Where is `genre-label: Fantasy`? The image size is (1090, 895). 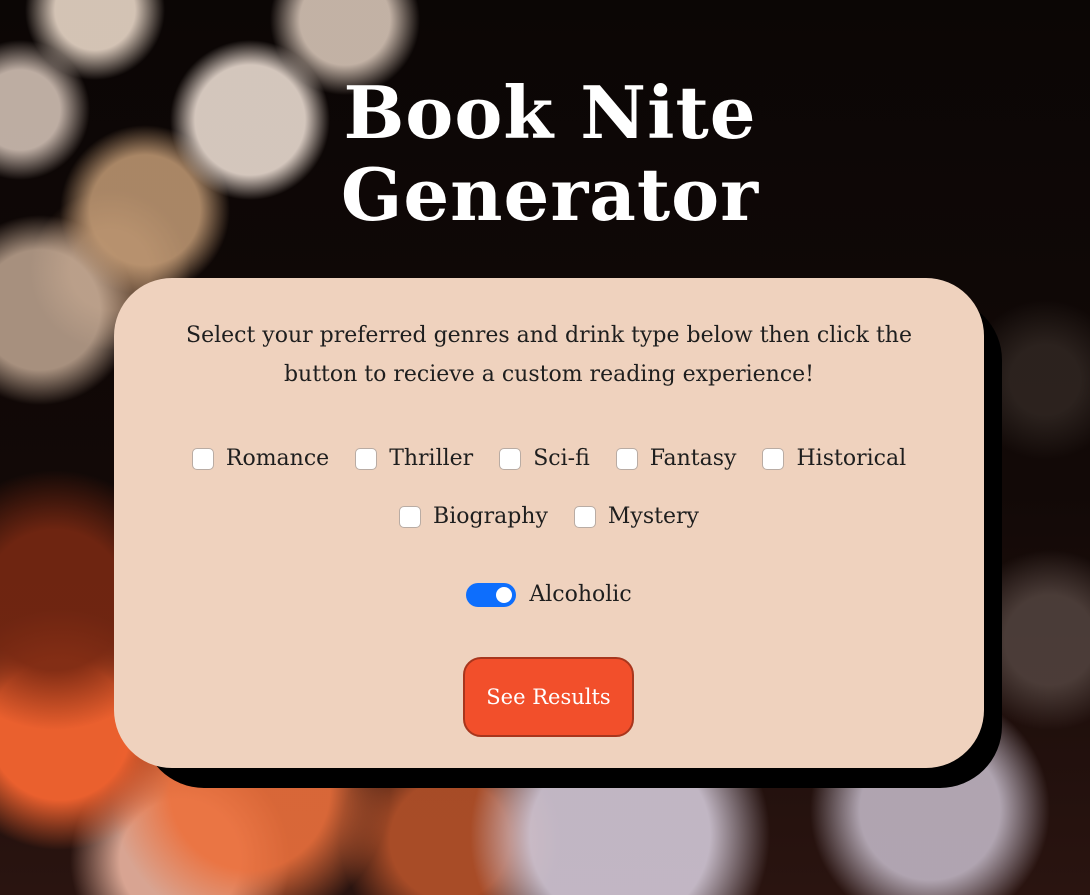
genre-label: Fantasy is located at coordinates (693, 458).